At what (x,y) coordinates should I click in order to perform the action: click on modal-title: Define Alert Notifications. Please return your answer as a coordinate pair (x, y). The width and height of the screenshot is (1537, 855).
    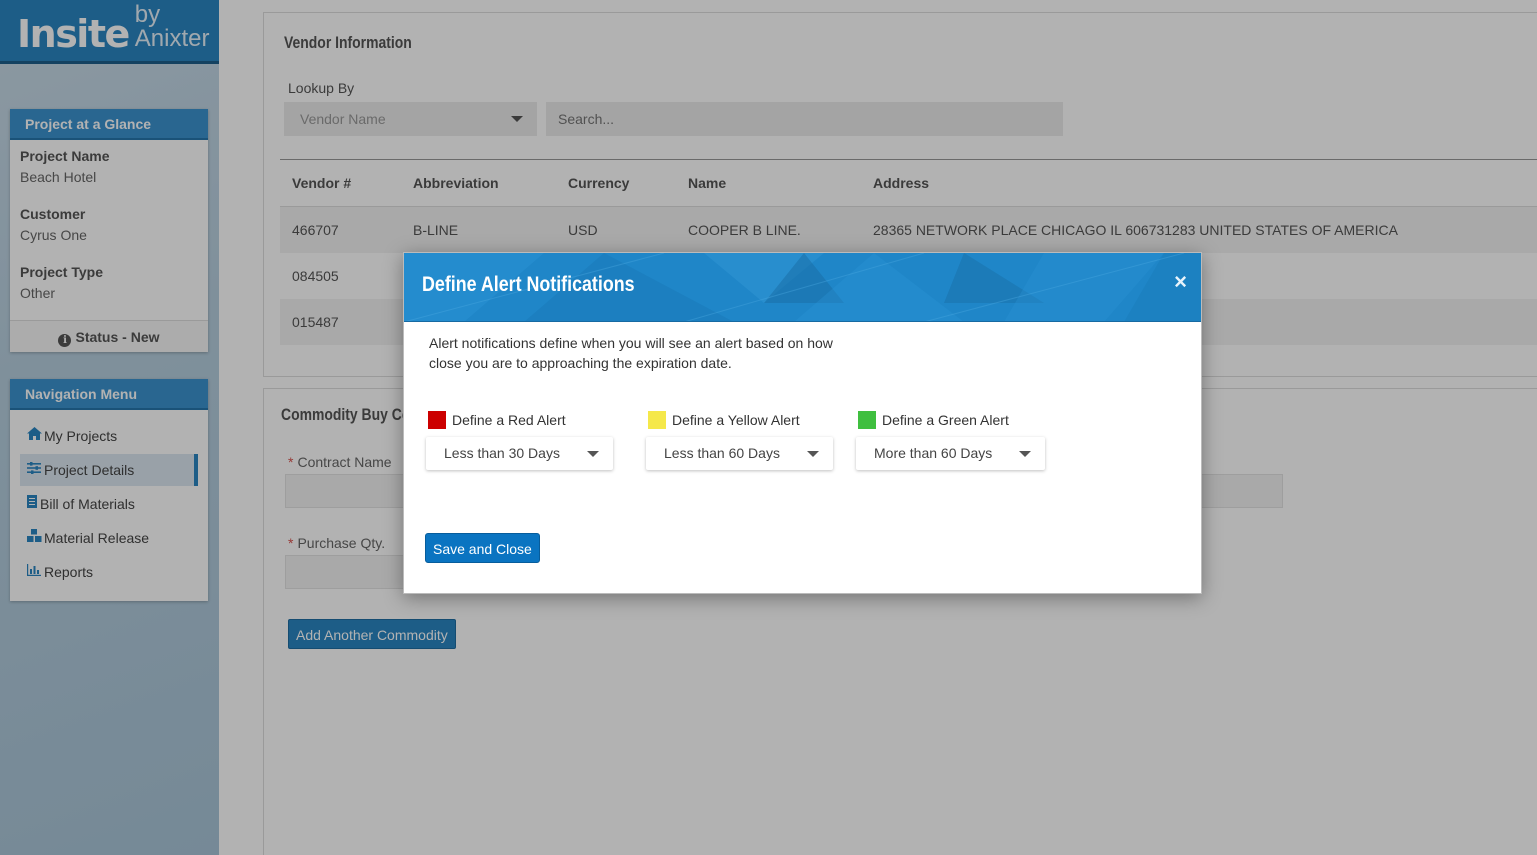
    Looking at the image, I should click on (528, 284).